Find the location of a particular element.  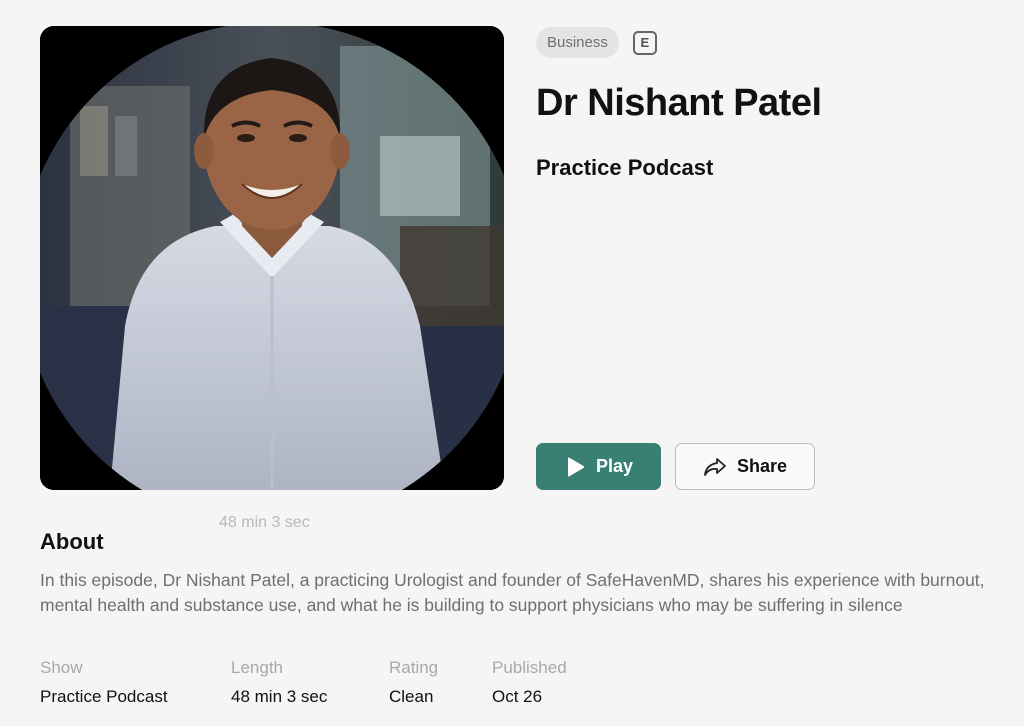

genre-tag: Business is located at coordinates (577, 42).